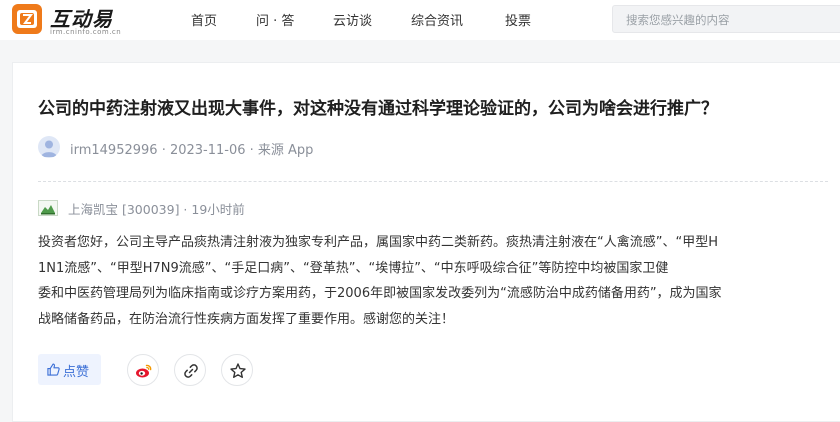  I want to click on share-weibo-button, so click(143, 370).